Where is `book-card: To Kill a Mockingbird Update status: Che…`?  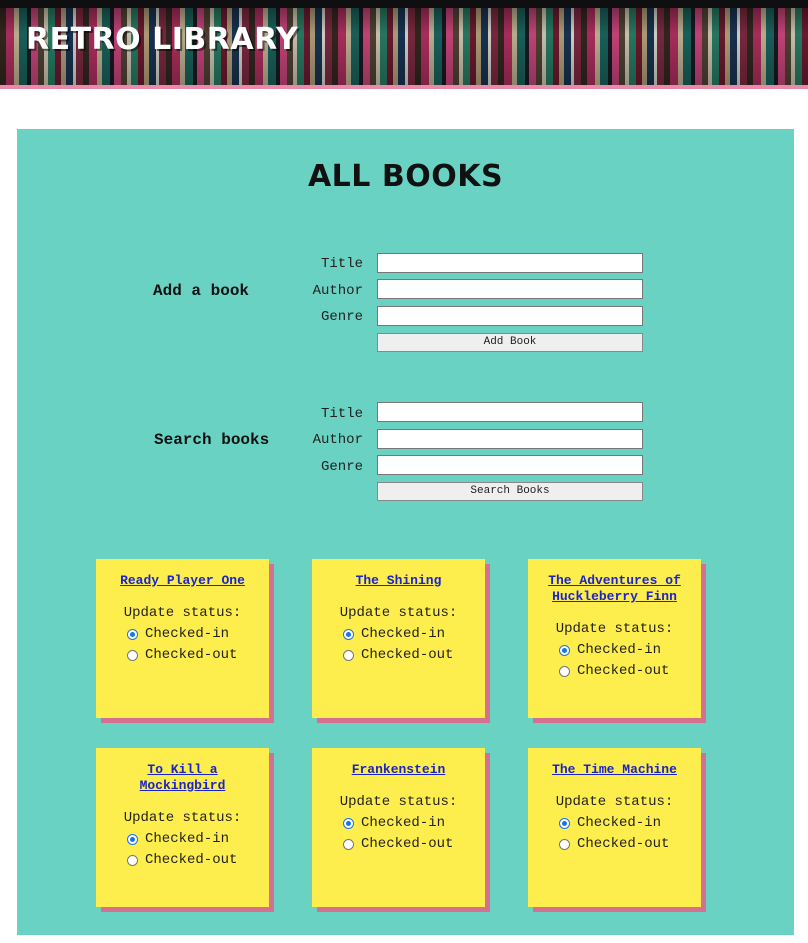 book-card: To Kill a Mockingbird Update status: Che… is located at coordinates (182, 827).